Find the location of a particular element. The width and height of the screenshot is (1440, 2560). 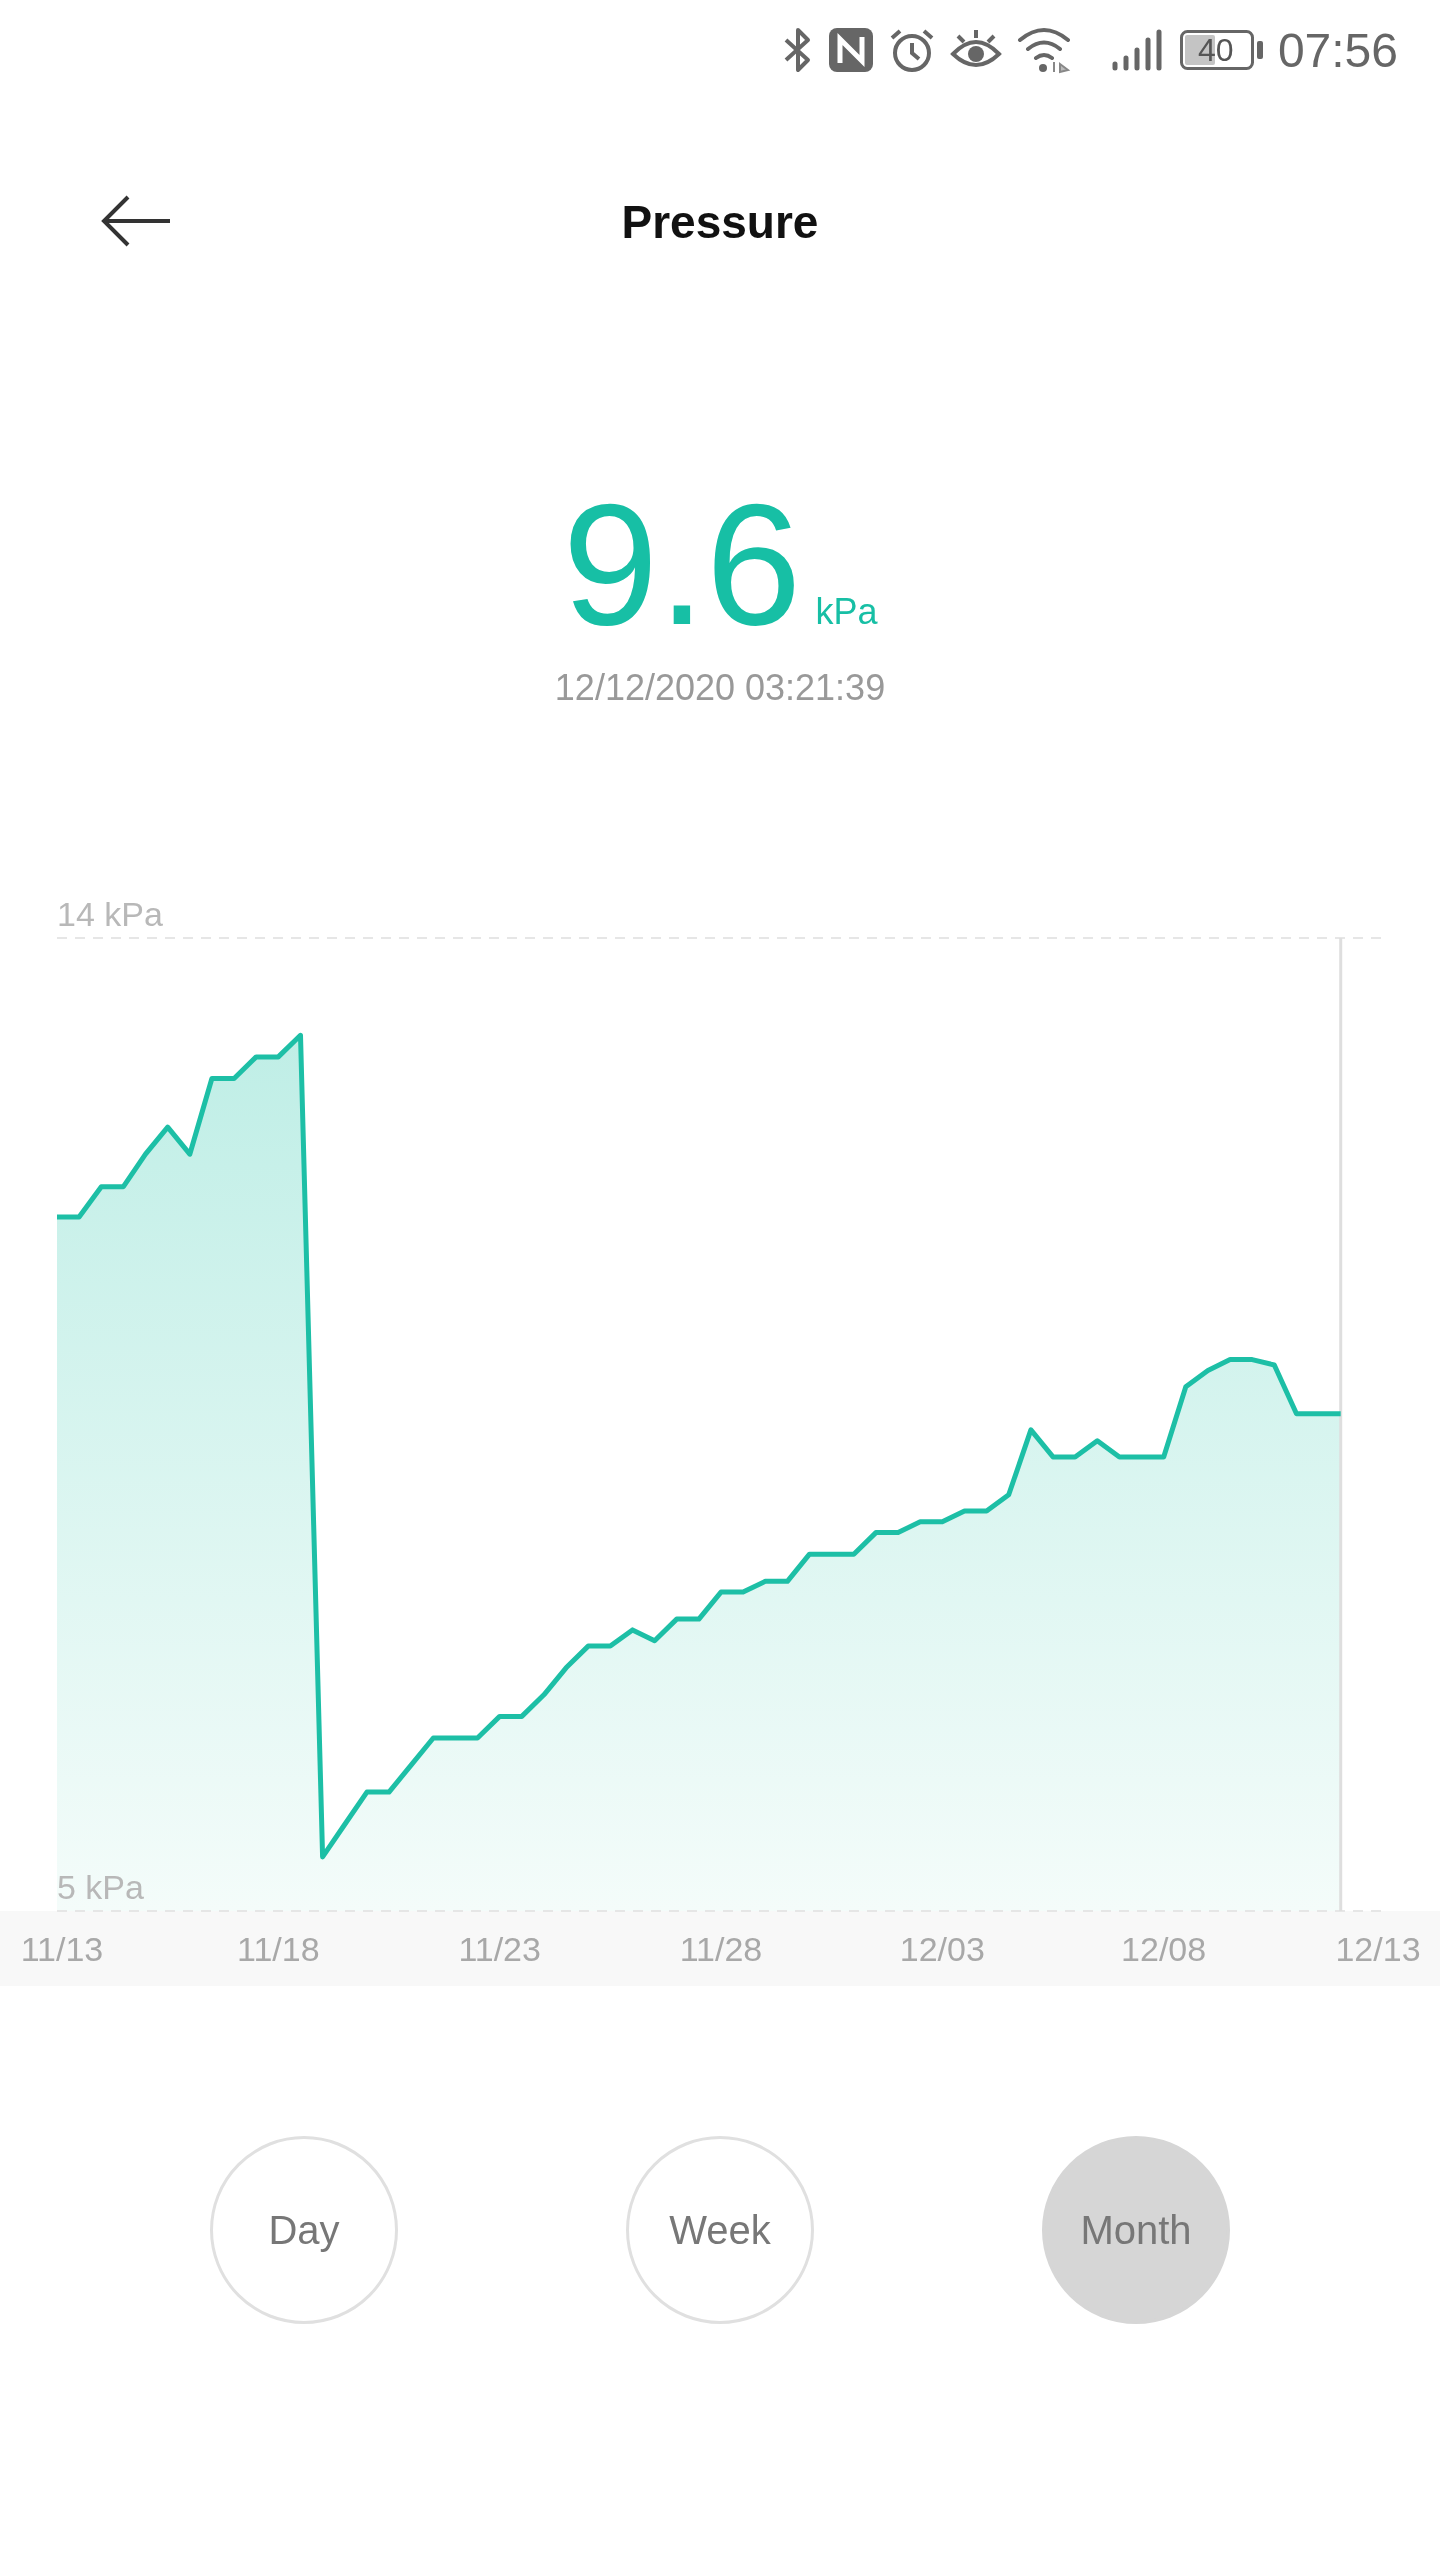

battery-icon is located at coordinates (1221, 50).